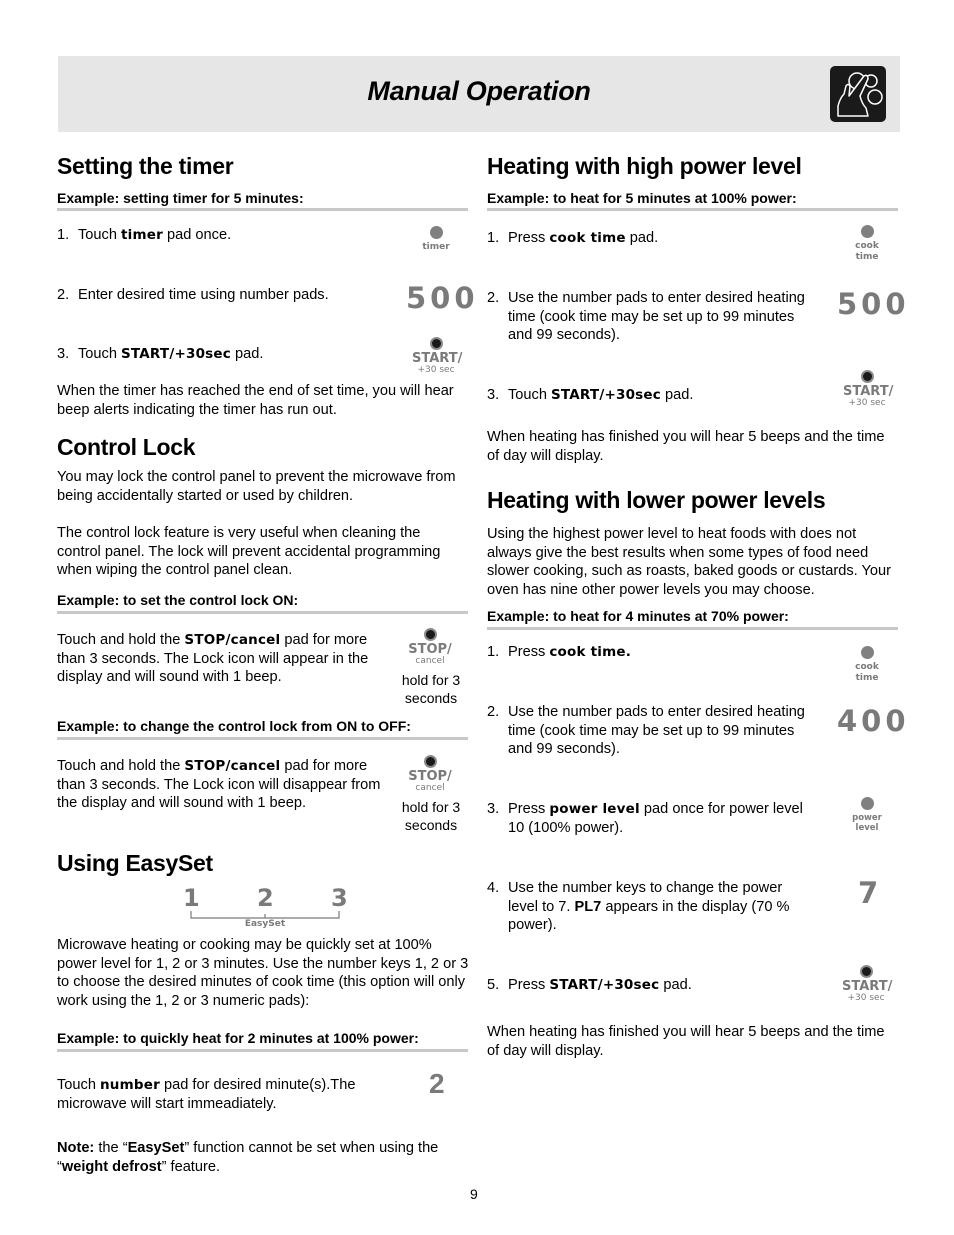  I want to click on lower-power-step-5: 5. Press START/+30sec pad., so click(589, 985).